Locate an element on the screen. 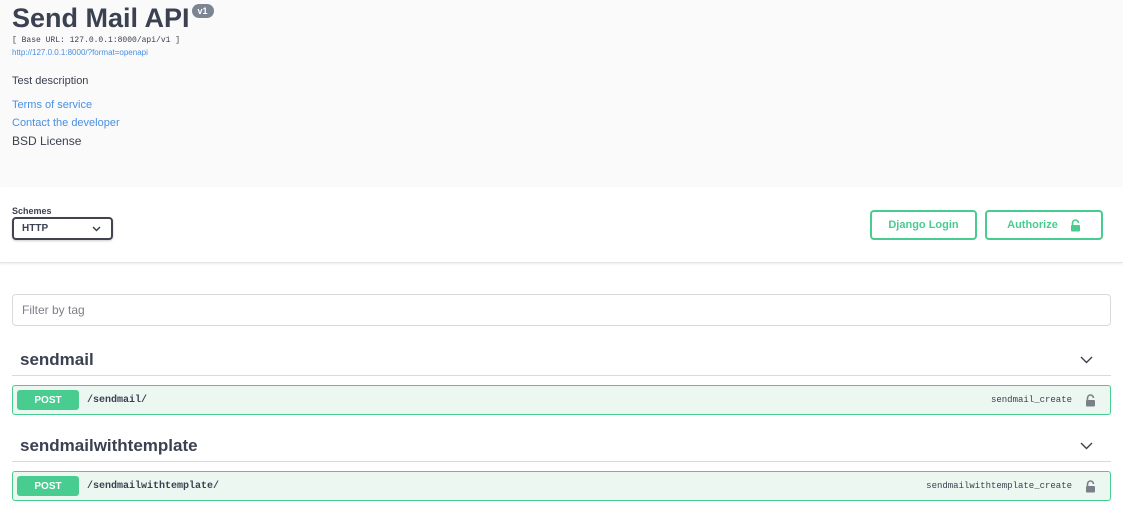  operation-id: sendmailwithtemplate_create is located at coordinates (999, 486).